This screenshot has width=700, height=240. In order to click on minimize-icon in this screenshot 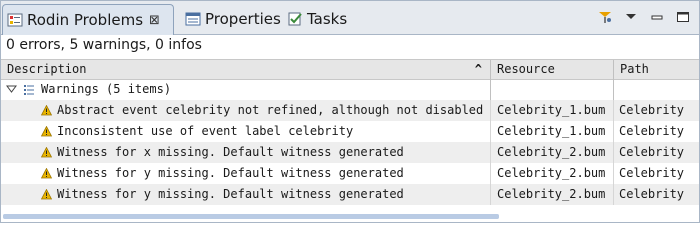, I will do `click(657, 17)`.